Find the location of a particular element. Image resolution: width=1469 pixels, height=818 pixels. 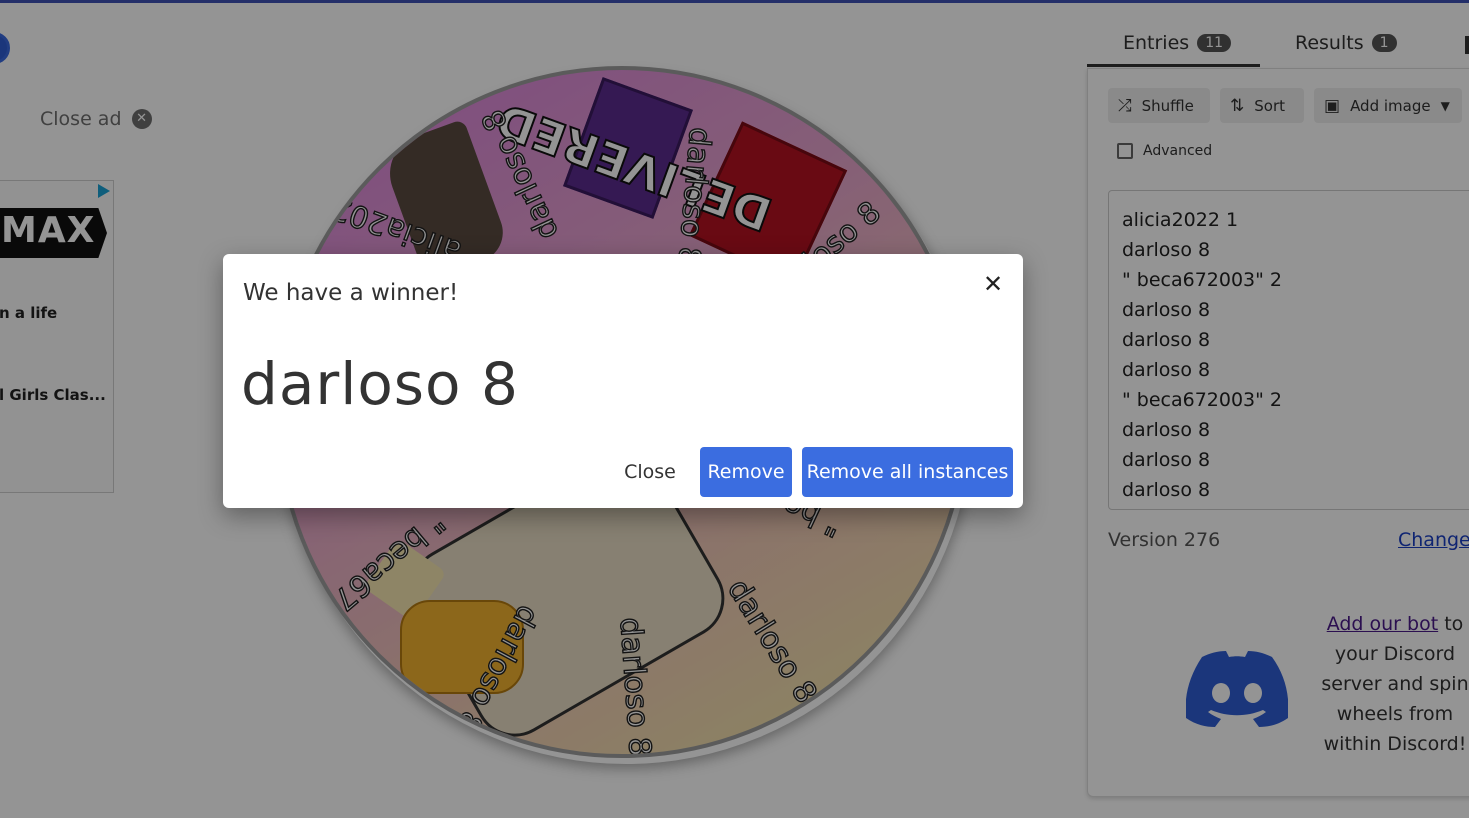

close-icon: ✕ is located at coordinates (993, 284).